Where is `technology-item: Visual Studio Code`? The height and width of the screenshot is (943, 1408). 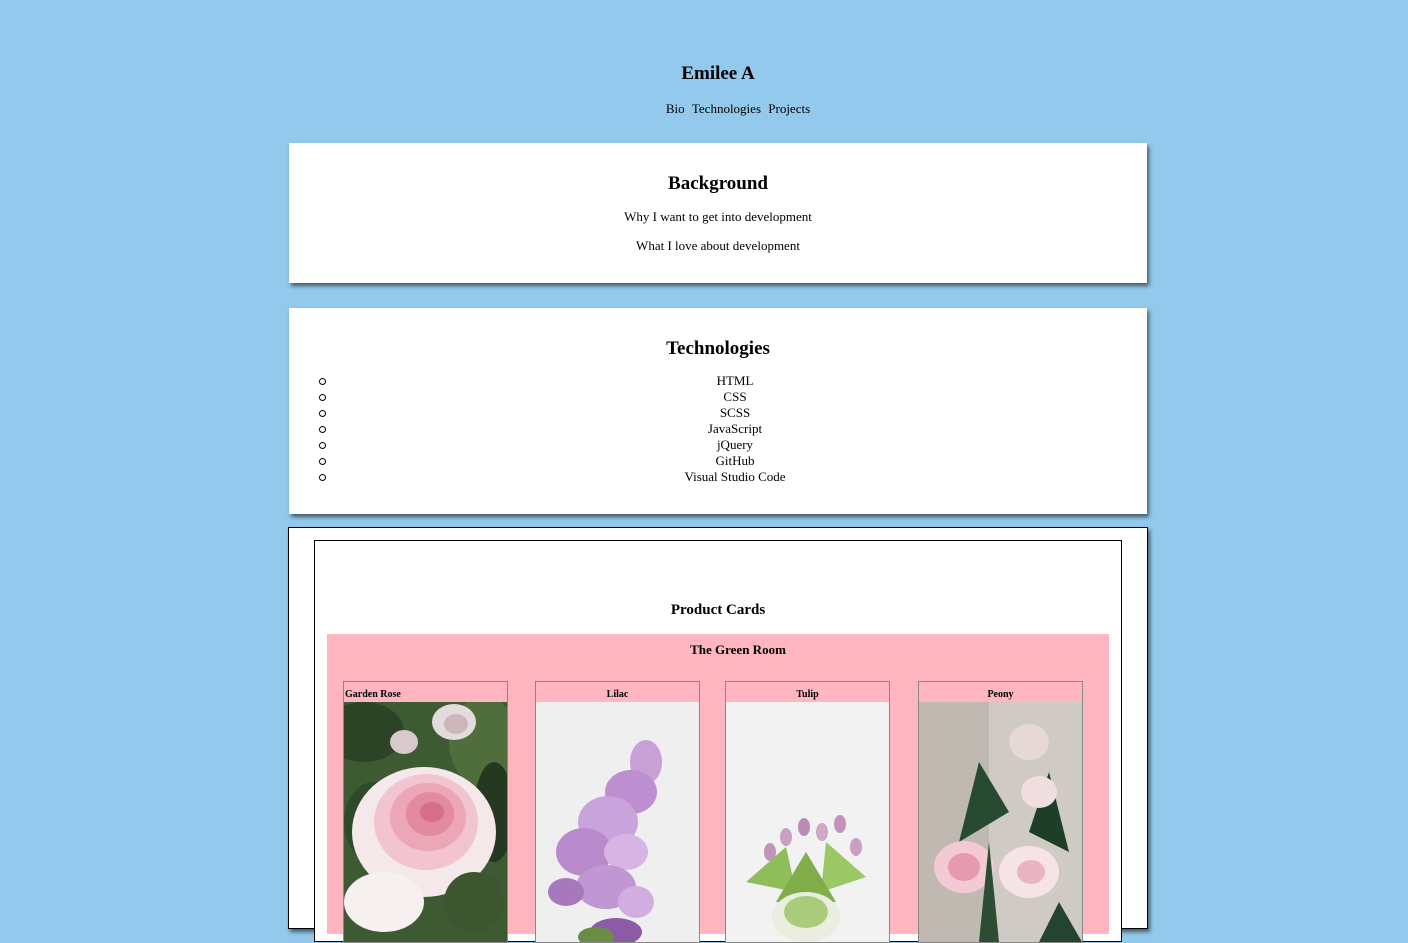 technology-item: Visual Studio Code is located at coordinates (718, 477).